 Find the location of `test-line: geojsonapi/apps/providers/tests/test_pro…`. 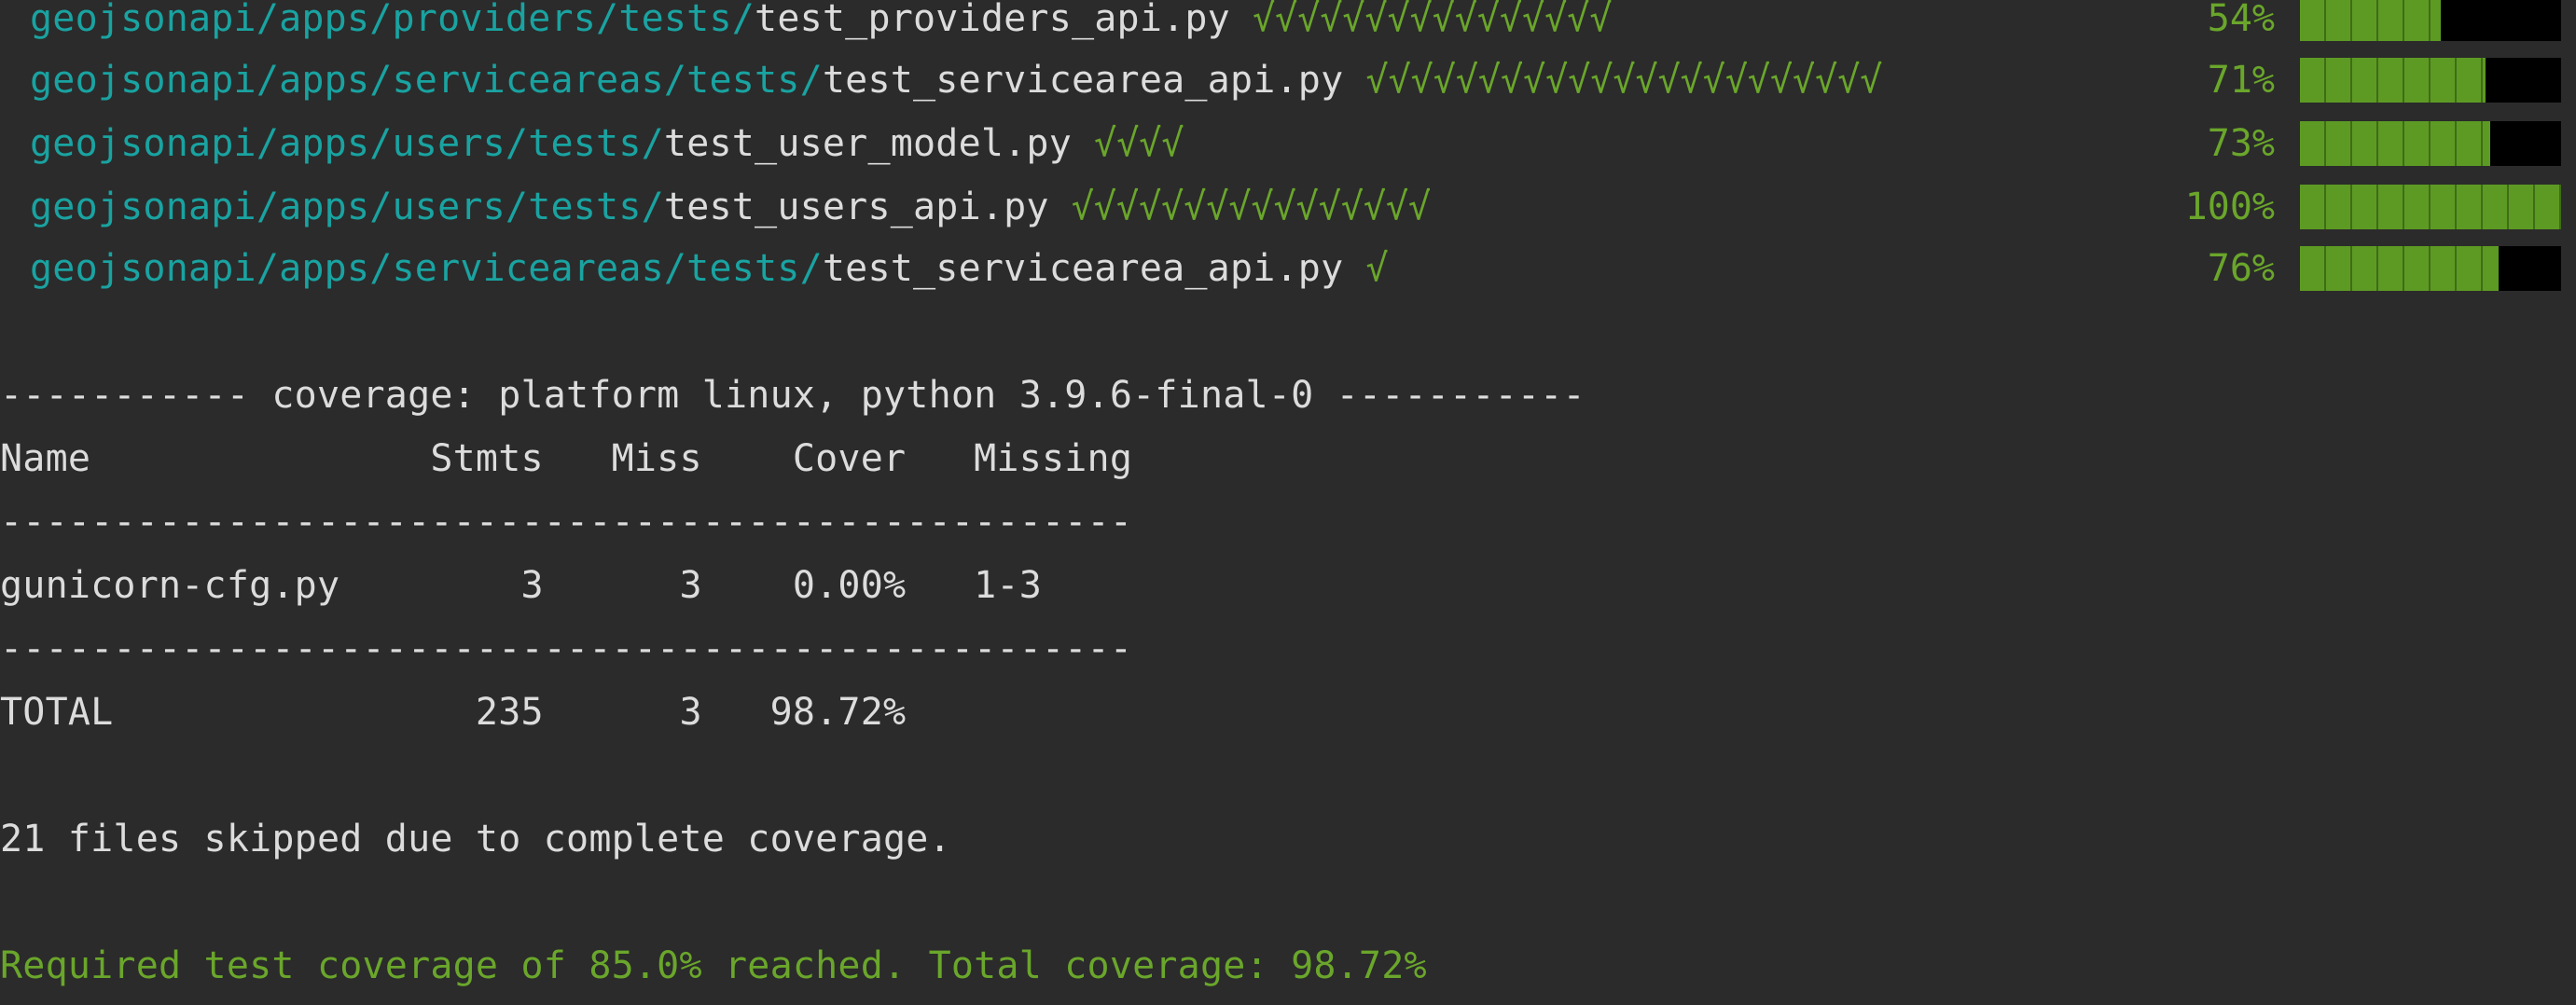

test-line: geojsonapi/apps/providers/tests/test_pro… is located at coordinates (821, 25).